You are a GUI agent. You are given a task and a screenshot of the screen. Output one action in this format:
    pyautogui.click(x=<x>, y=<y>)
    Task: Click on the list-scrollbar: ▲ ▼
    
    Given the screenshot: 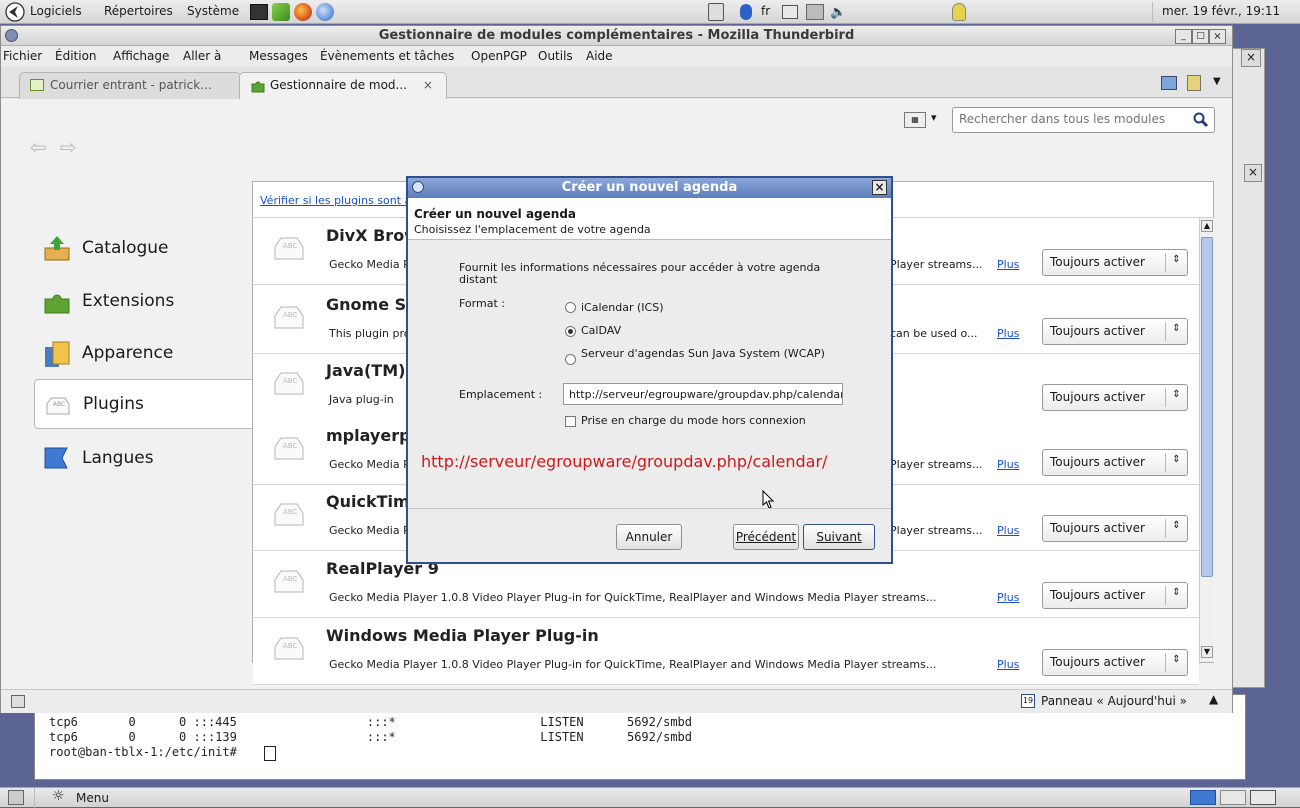 What is the action you would take?
    pyautogui.click(x=1206, y=440)
    